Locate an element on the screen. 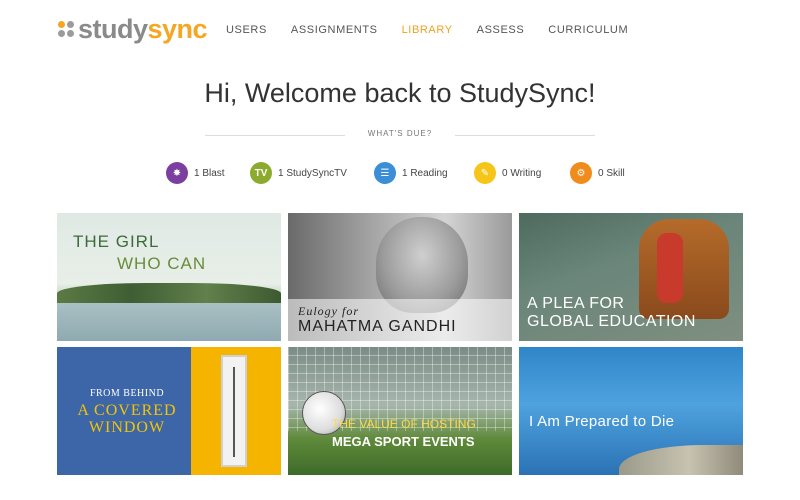  due-studysynctv: TV 1 StudySyncTV is located at coordinates (298, 173).